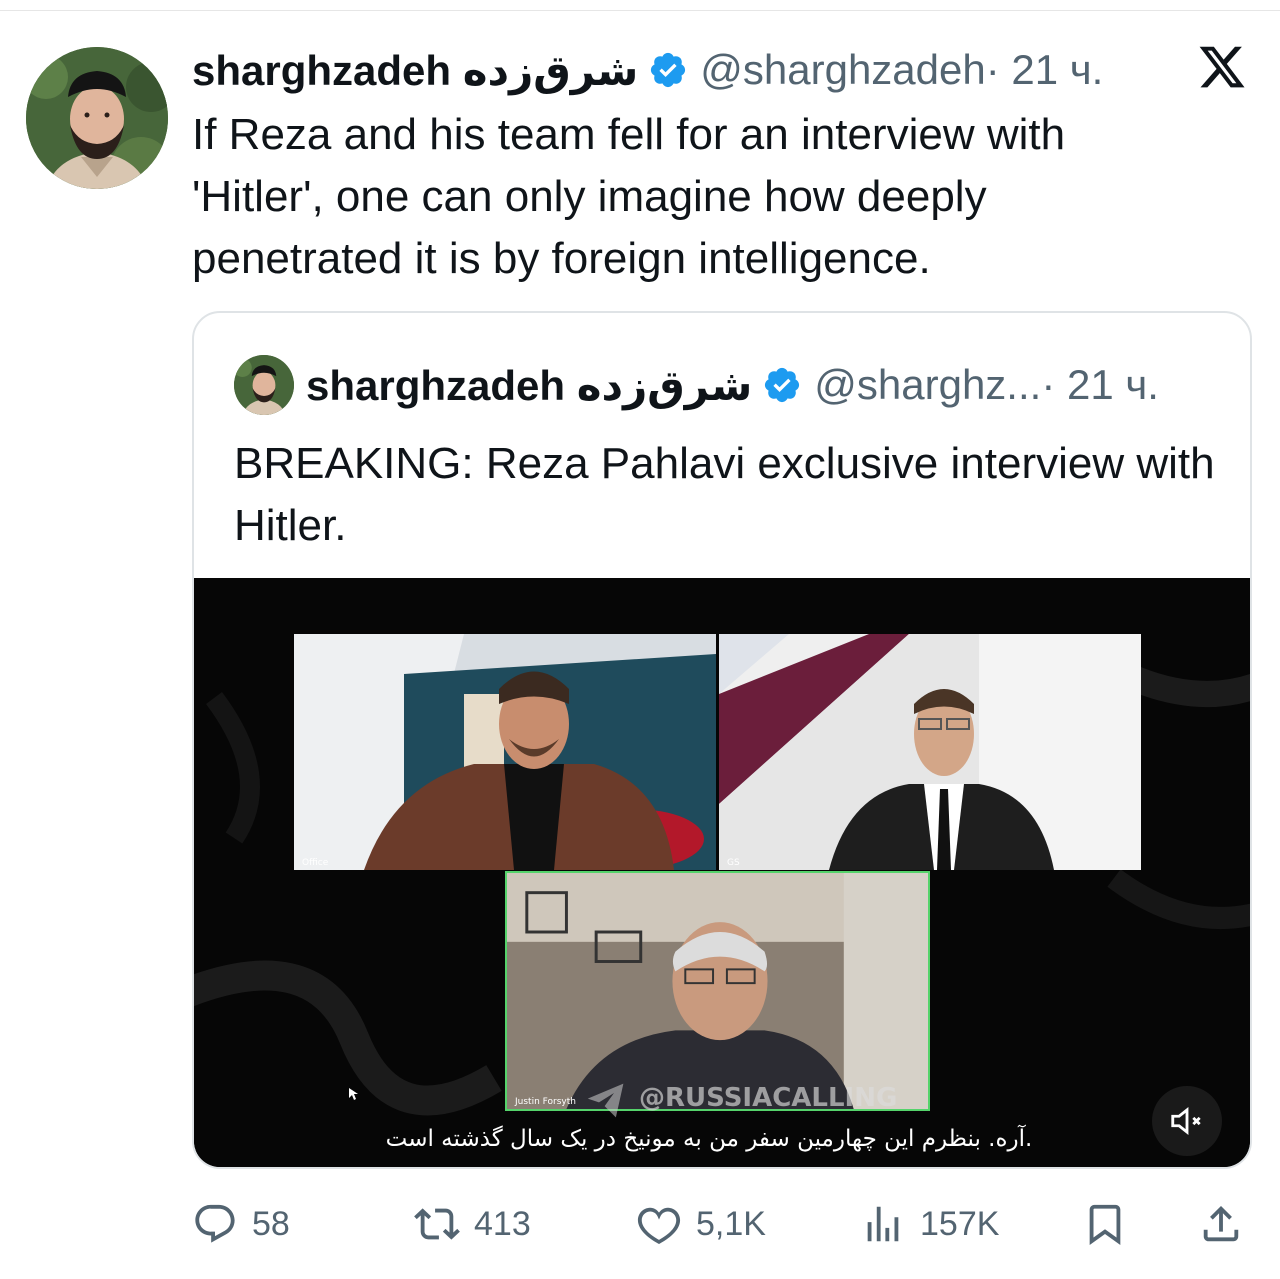 Image resolution: width=1280 pixels, height=1279 pixels. What do you see at coordinates (768, 1098) in the screenshot?
I see `video-watermark: @RUSSIACALLING` at bounding box center [768, 1098].